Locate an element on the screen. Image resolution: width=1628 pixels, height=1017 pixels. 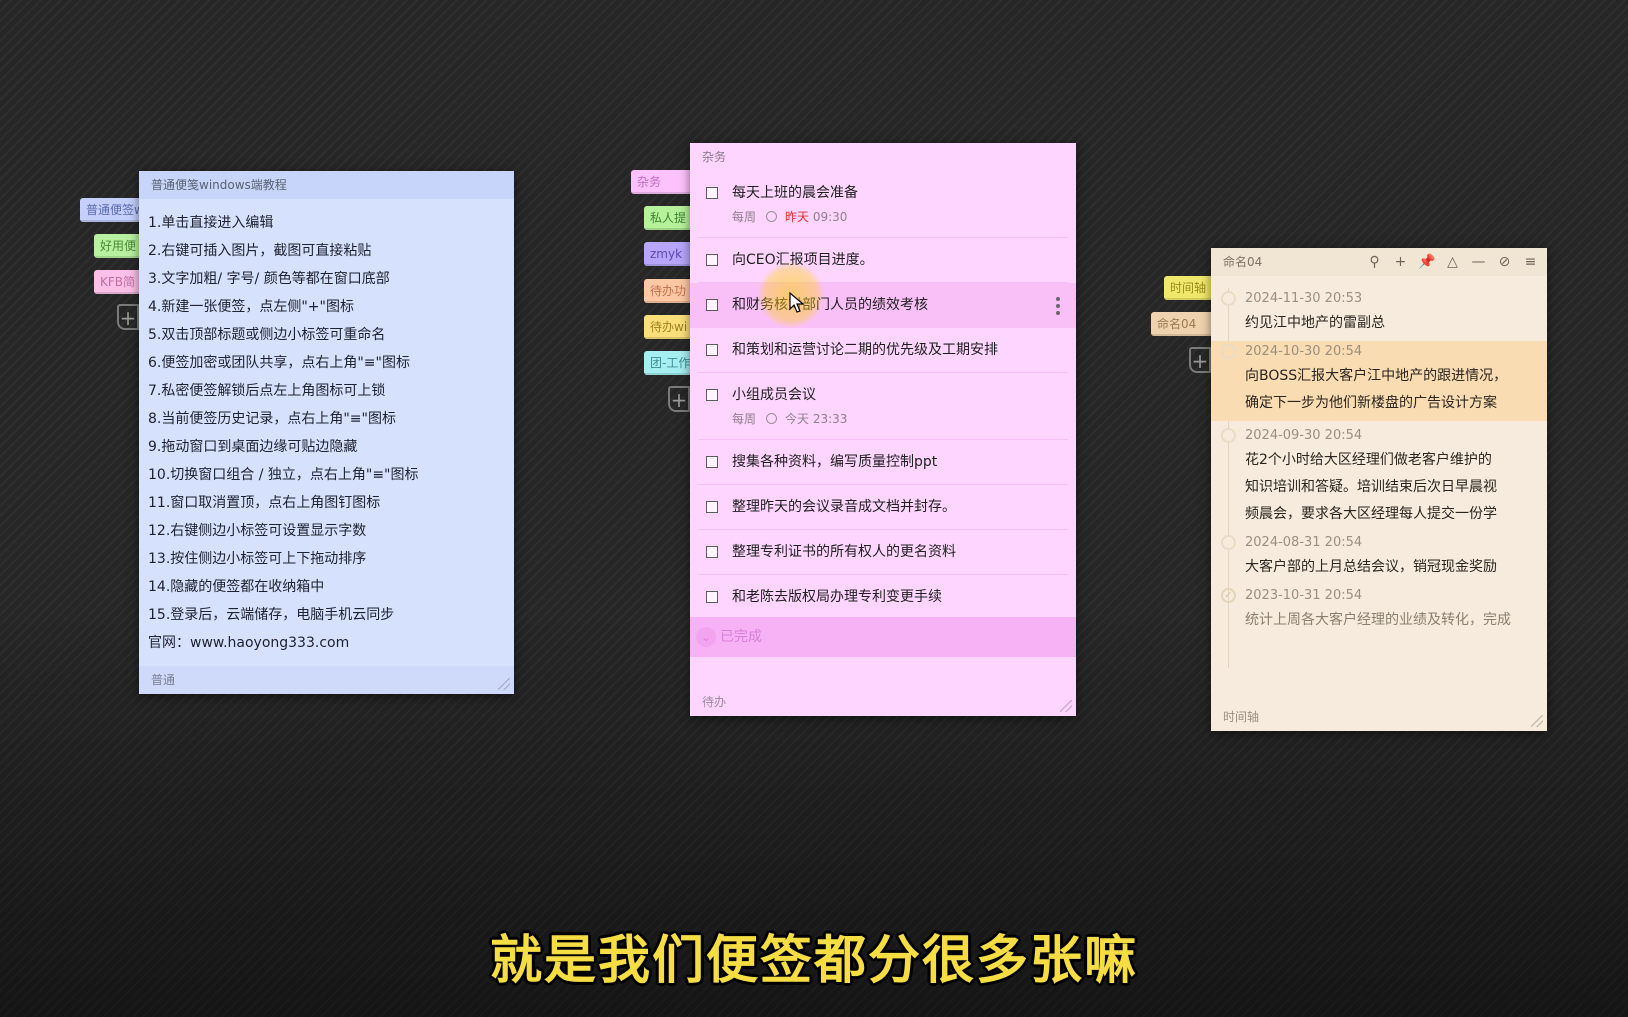
title-toolbar: ⚲ + 📌 △ — ⊘ ≡ is located at coordinates (1452, 262).